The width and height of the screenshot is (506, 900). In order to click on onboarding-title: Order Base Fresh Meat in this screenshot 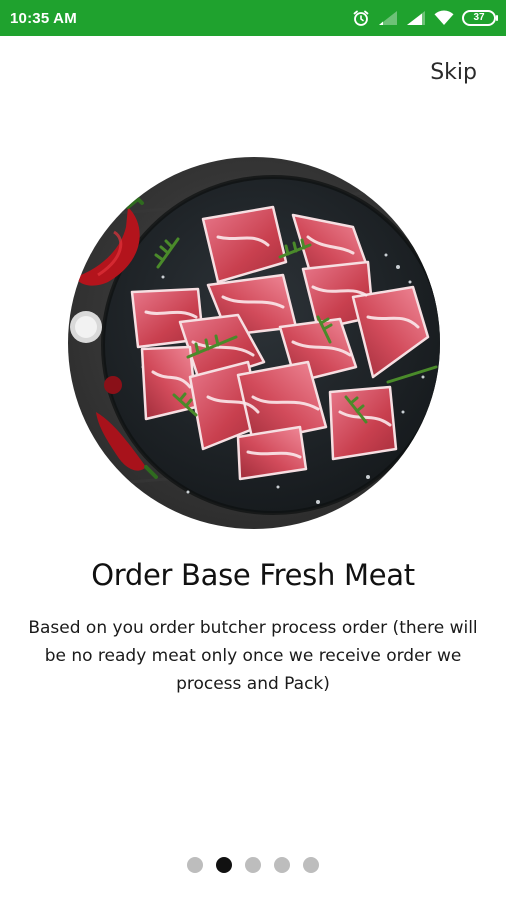, I will do `click(253, 575)`.